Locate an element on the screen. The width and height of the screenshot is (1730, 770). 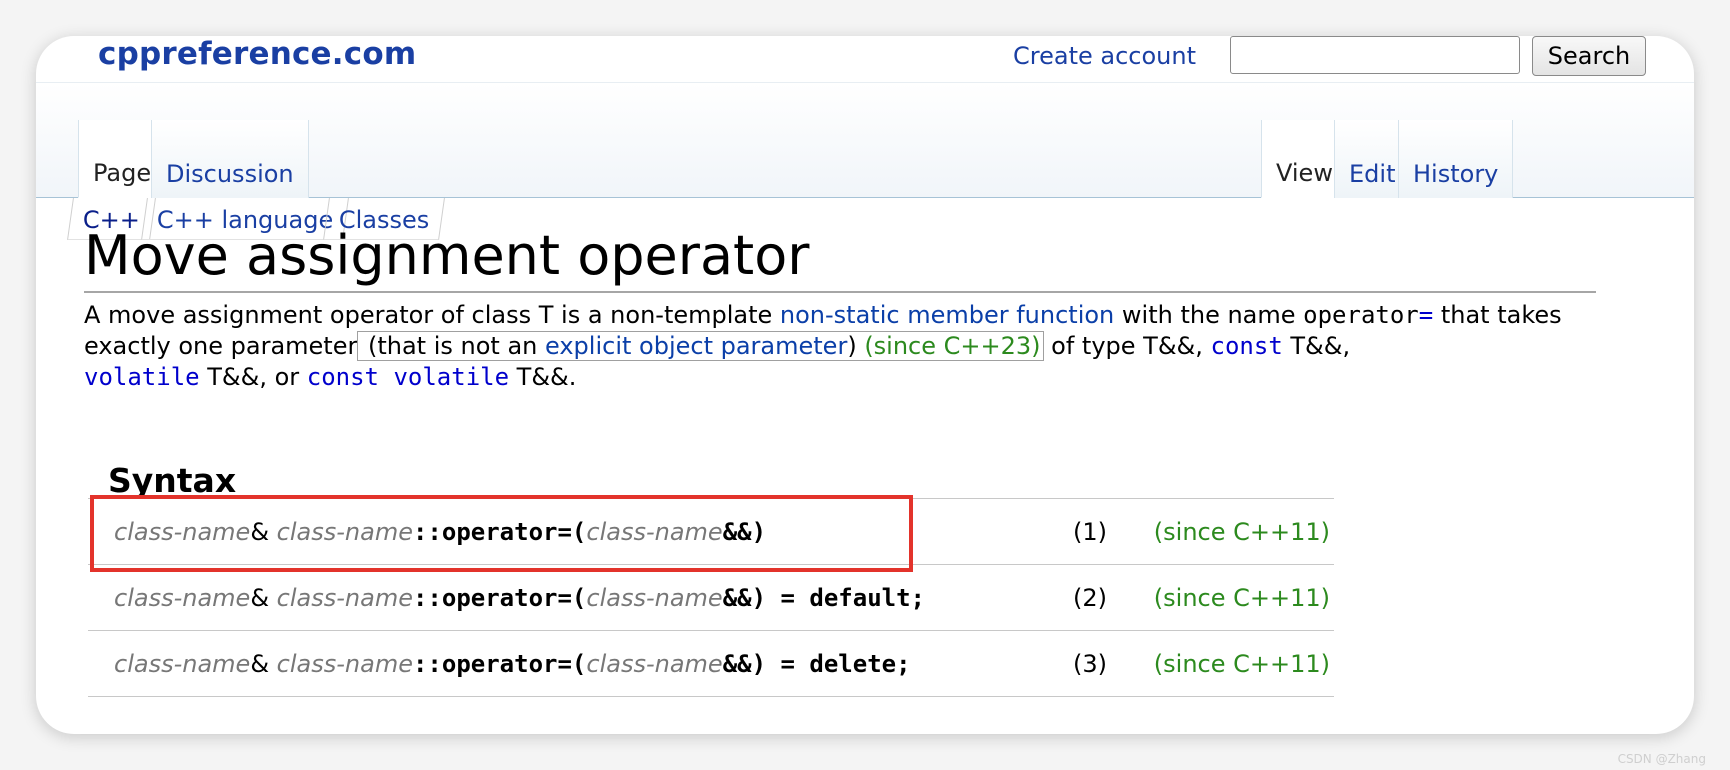
search-input is located at coordinates (1375, 55).